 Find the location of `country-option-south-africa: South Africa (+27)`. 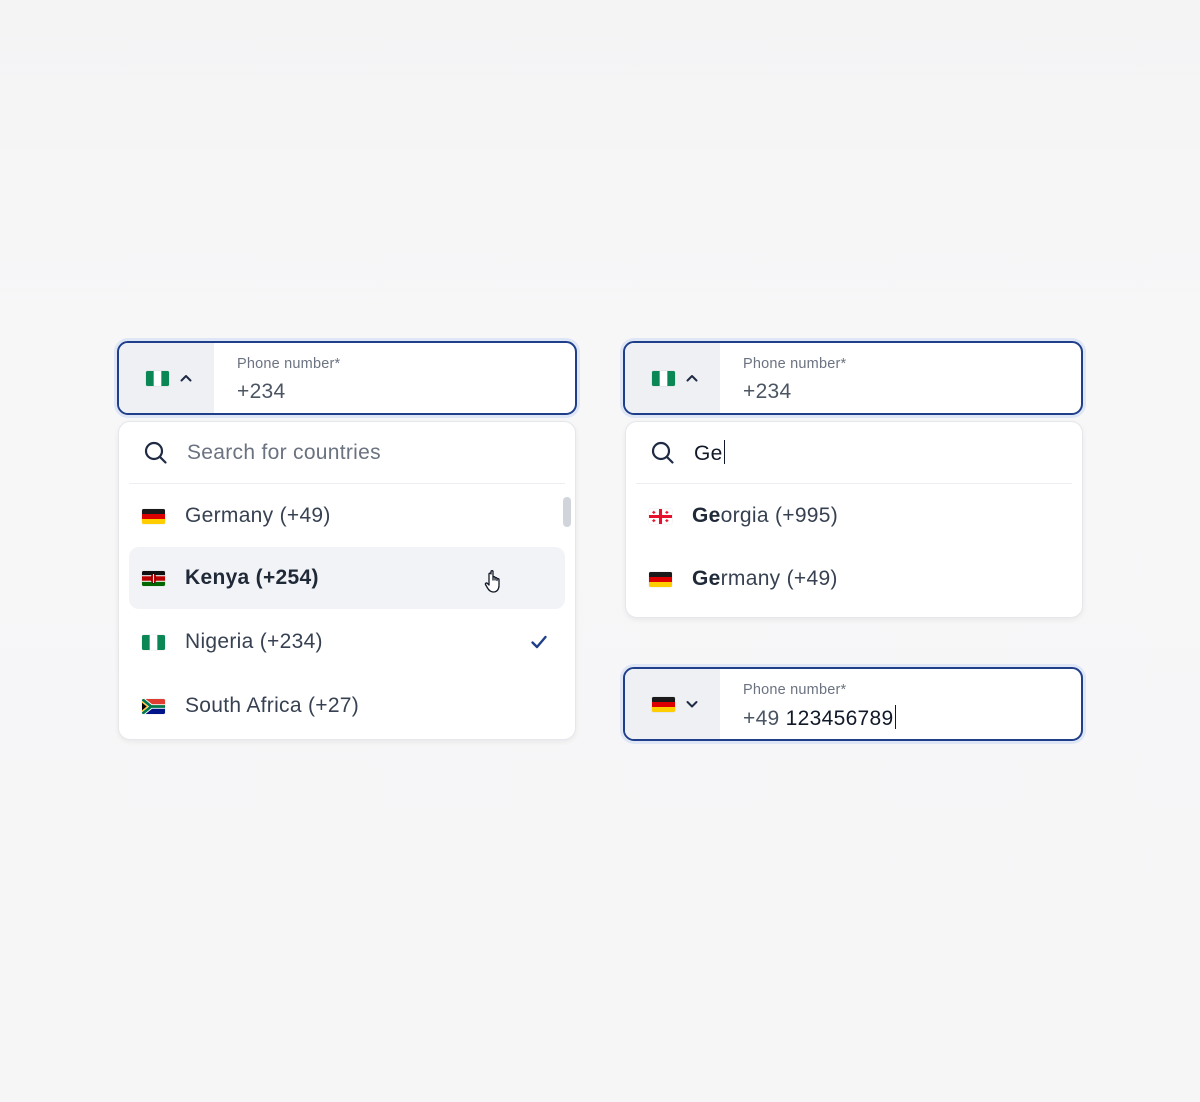

country-option-south-africa: South Africa (+27) is located at coordinates (347, 706).